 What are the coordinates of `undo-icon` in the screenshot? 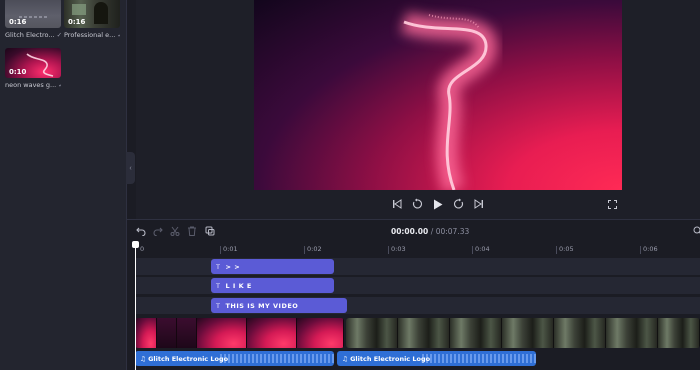 It's located at (141, 231).